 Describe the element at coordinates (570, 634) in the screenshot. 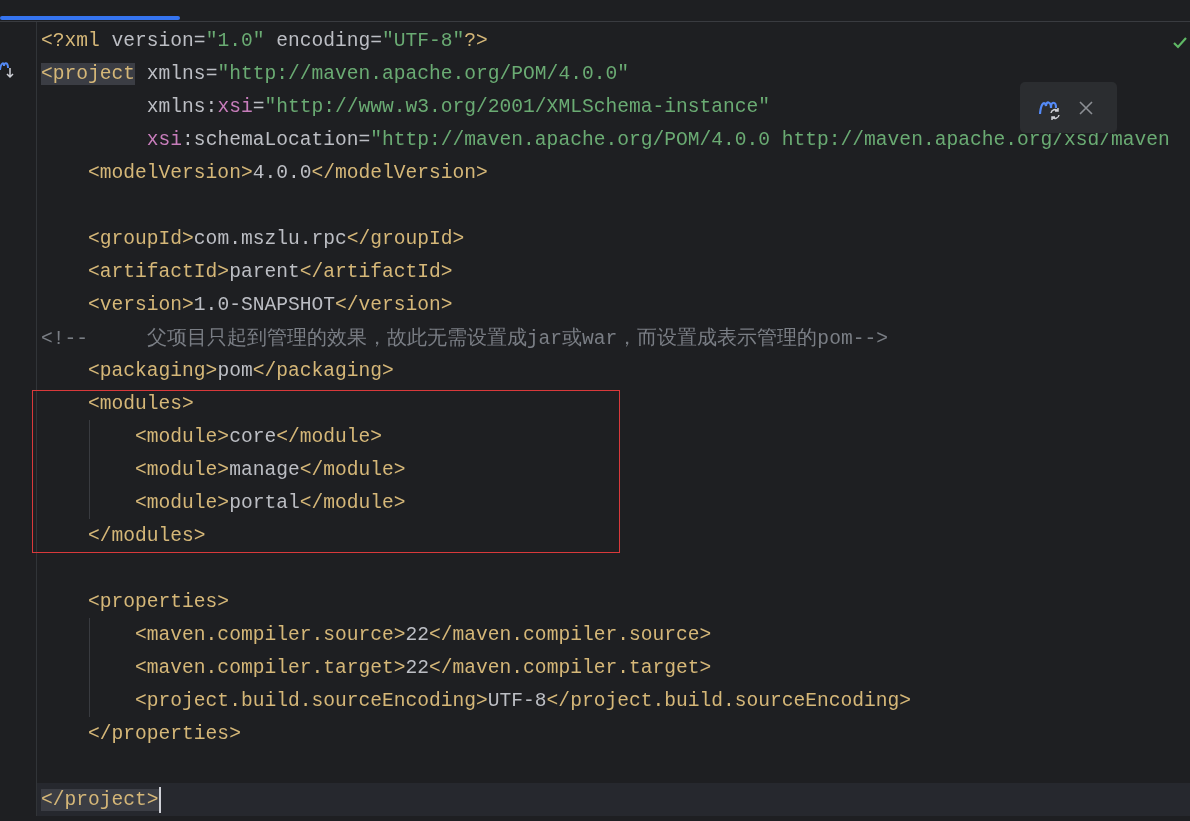

I see `code-token: </maven.compiler.source>` at that location.